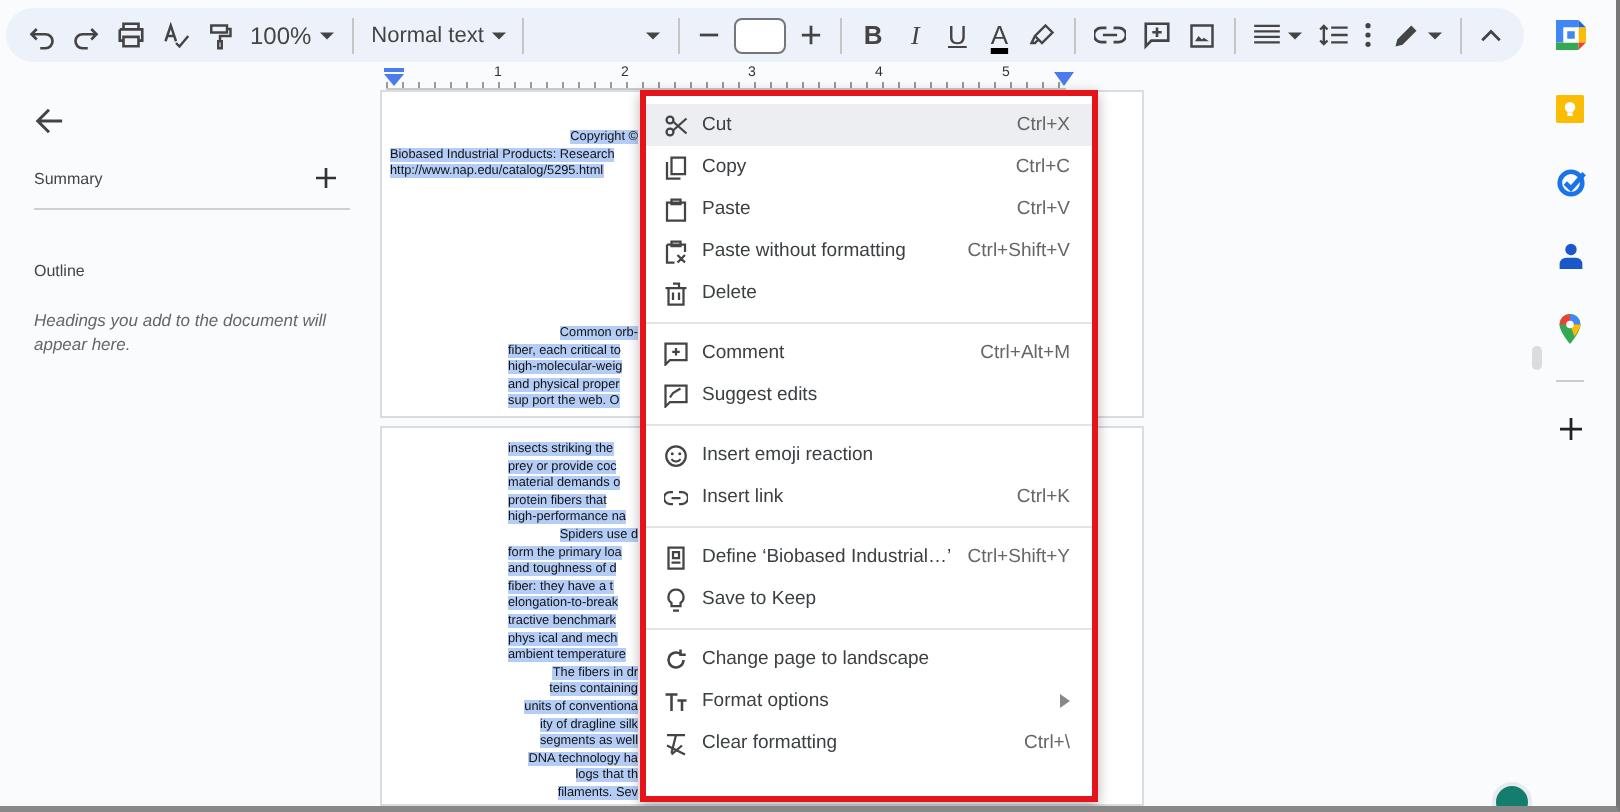 The height and width of the screenshot is (812, 1620). Describe the element at coordinates (1018, 557) in the screenshot. I see `shortcut-text: Ctrl+Shift+Y` at that location.